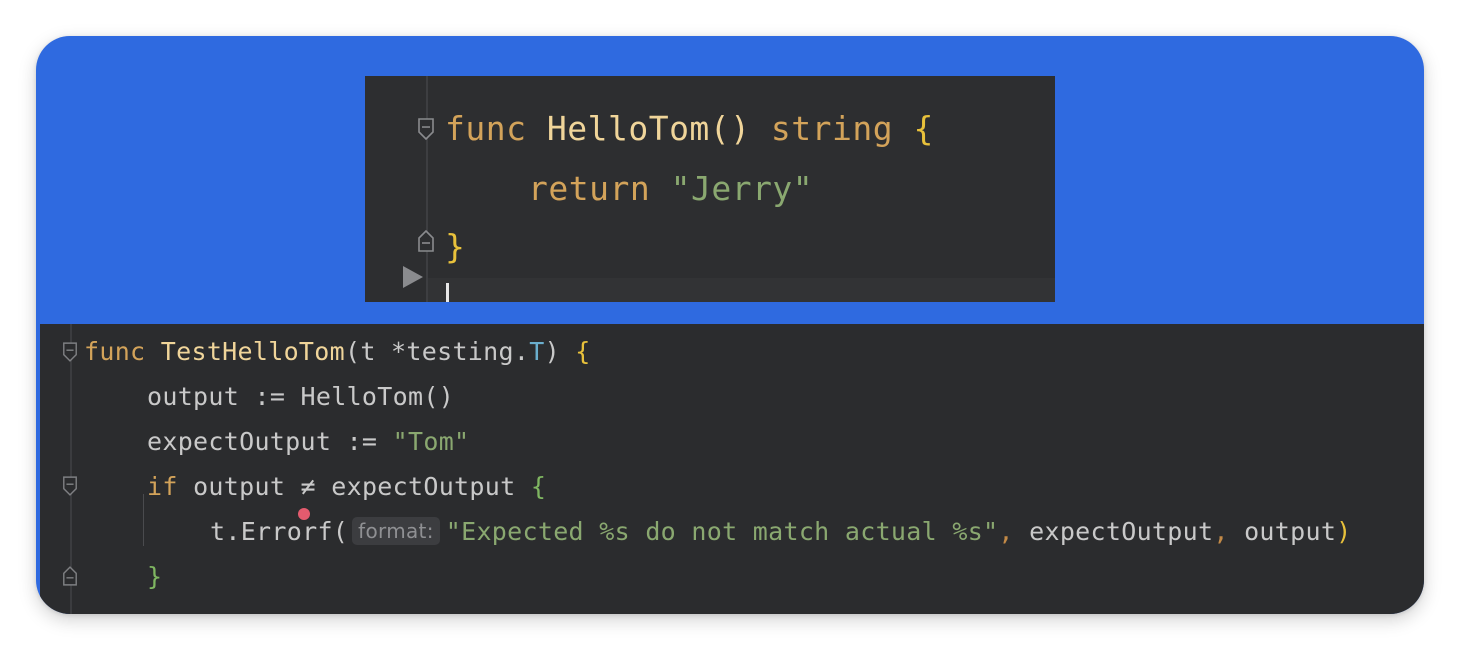  I want to click on code-line-2: return "Jerry", so click(670, 189).